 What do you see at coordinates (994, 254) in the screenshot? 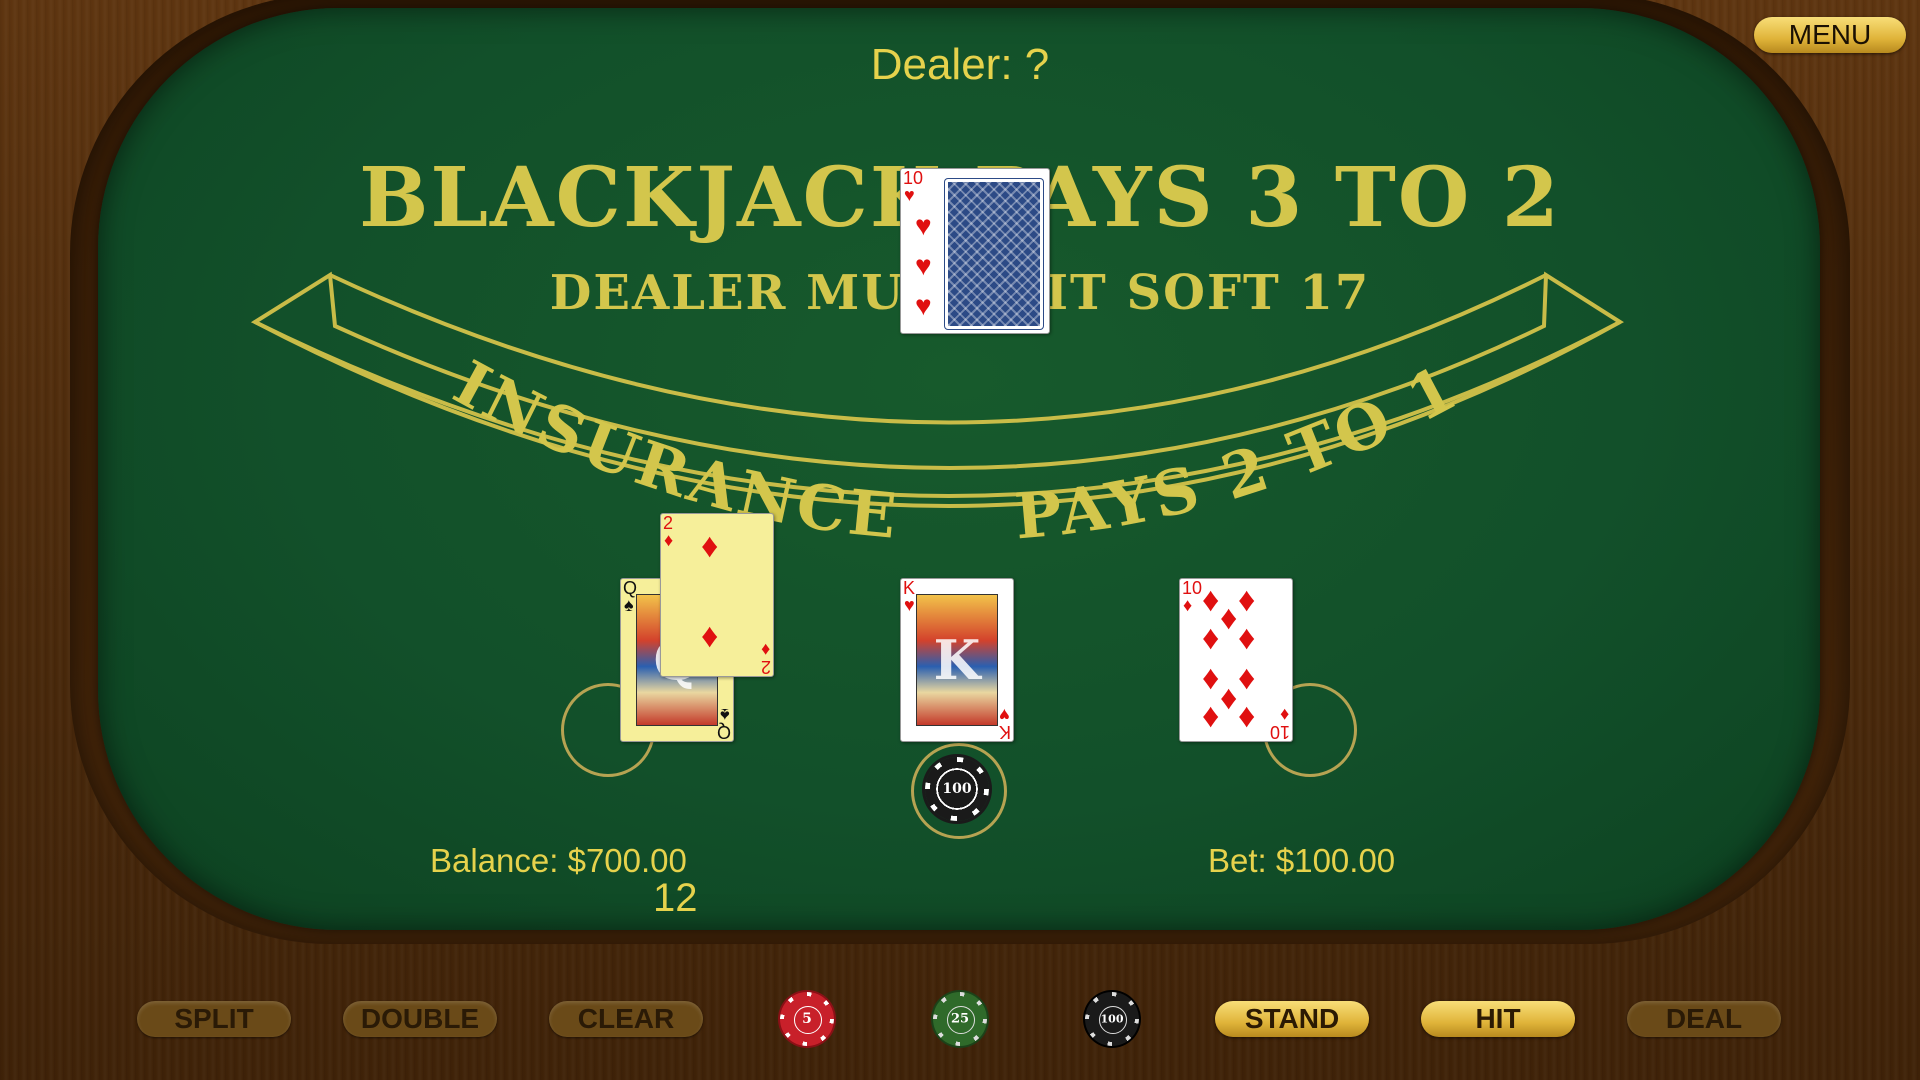
I see `dealer-card-hidden` at bounding box center [994, 254].